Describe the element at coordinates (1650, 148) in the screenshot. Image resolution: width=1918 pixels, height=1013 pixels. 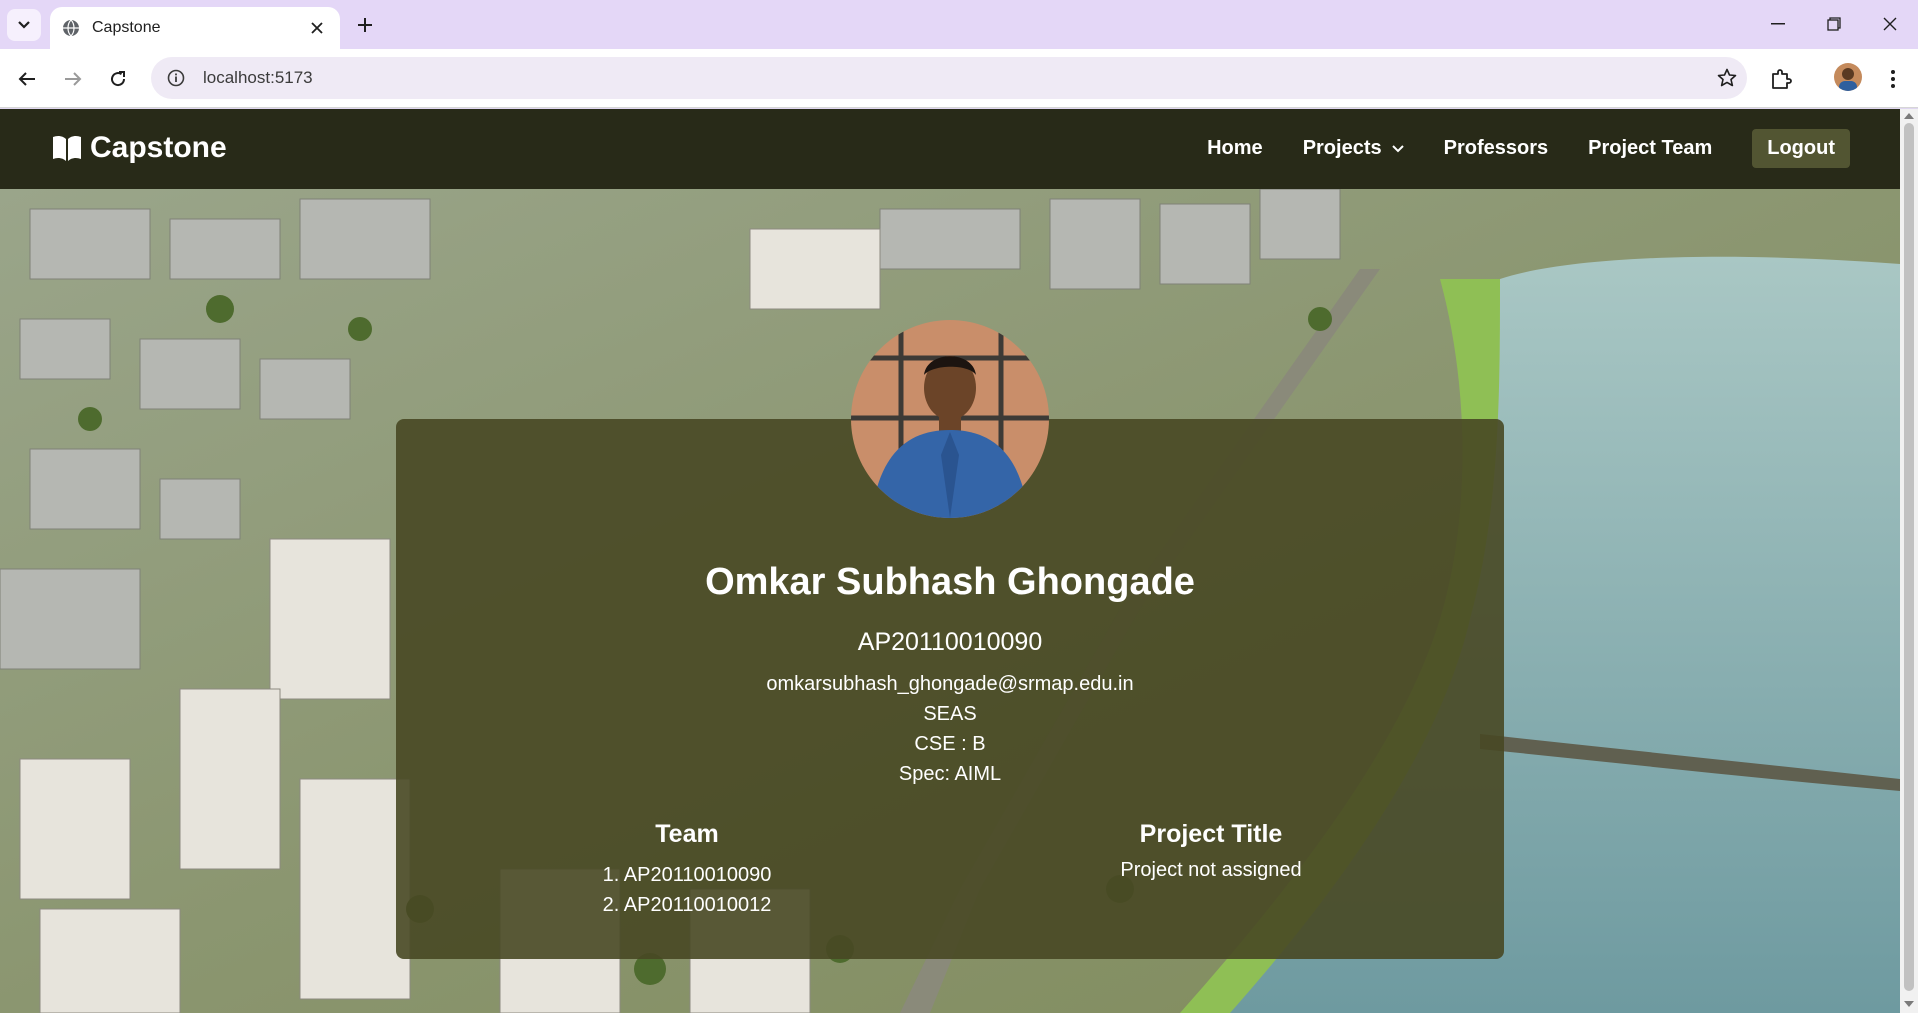
I see `nav-link-project-team: Project Team` at that location.